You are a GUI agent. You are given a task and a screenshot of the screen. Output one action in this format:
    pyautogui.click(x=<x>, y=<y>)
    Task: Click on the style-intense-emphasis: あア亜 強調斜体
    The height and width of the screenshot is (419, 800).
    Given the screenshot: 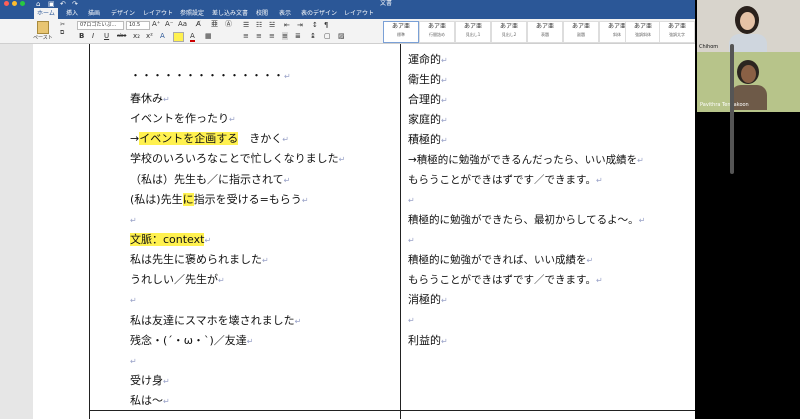 What is the action you would take?
    pyautogui.click(x=643, y=32)
    